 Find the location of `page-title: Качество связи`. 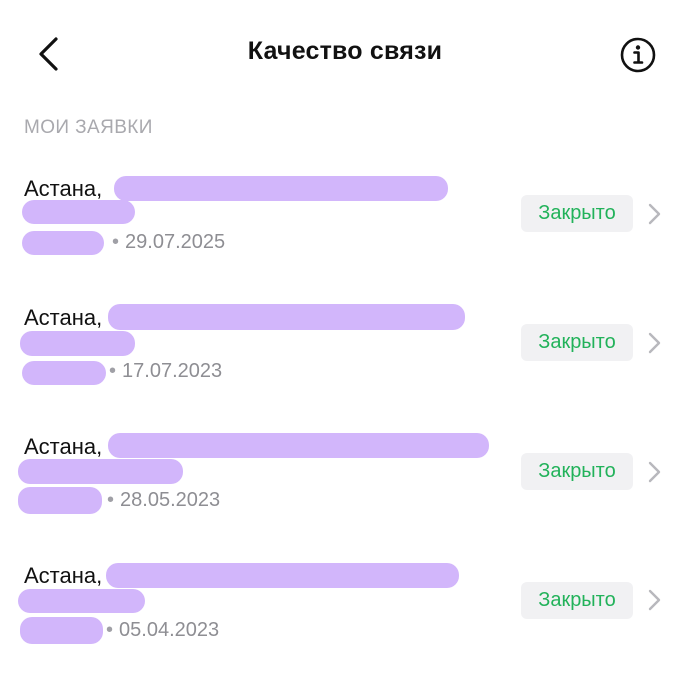

page-title: Качество связи is located at coordinates (345, 51).